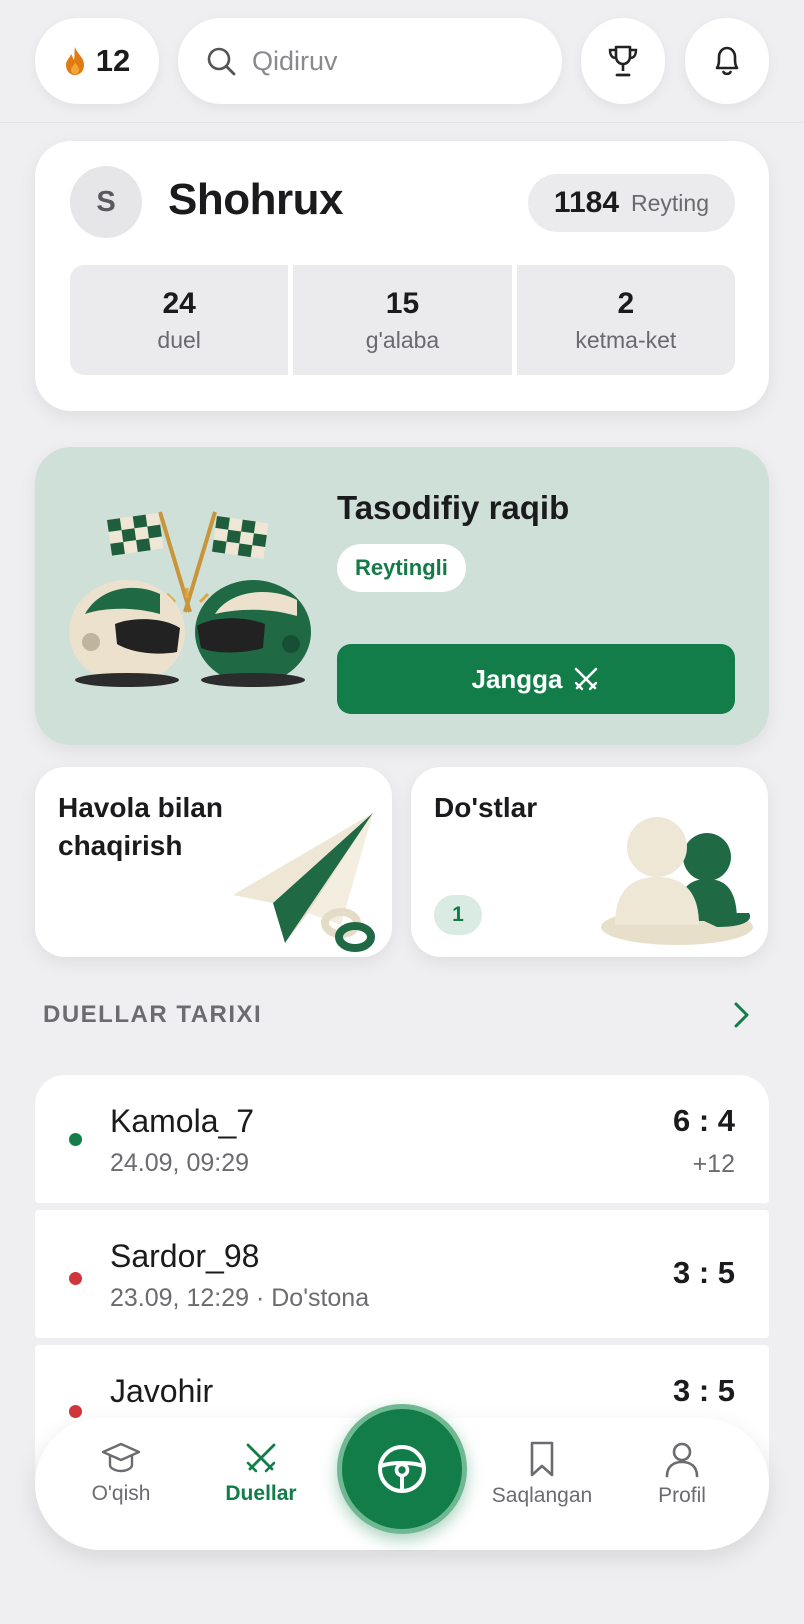  I want to click on racing-helmets-illustration, so click(190, 599).